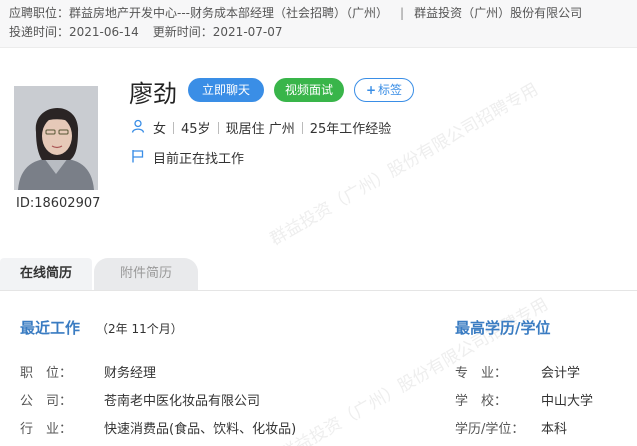 This screenshot has height=446, width=637. What do you see at coordinates (130, 373) in the screenshot?
I see `work-position-value: 财务经理` at bounding box center [130, 373].